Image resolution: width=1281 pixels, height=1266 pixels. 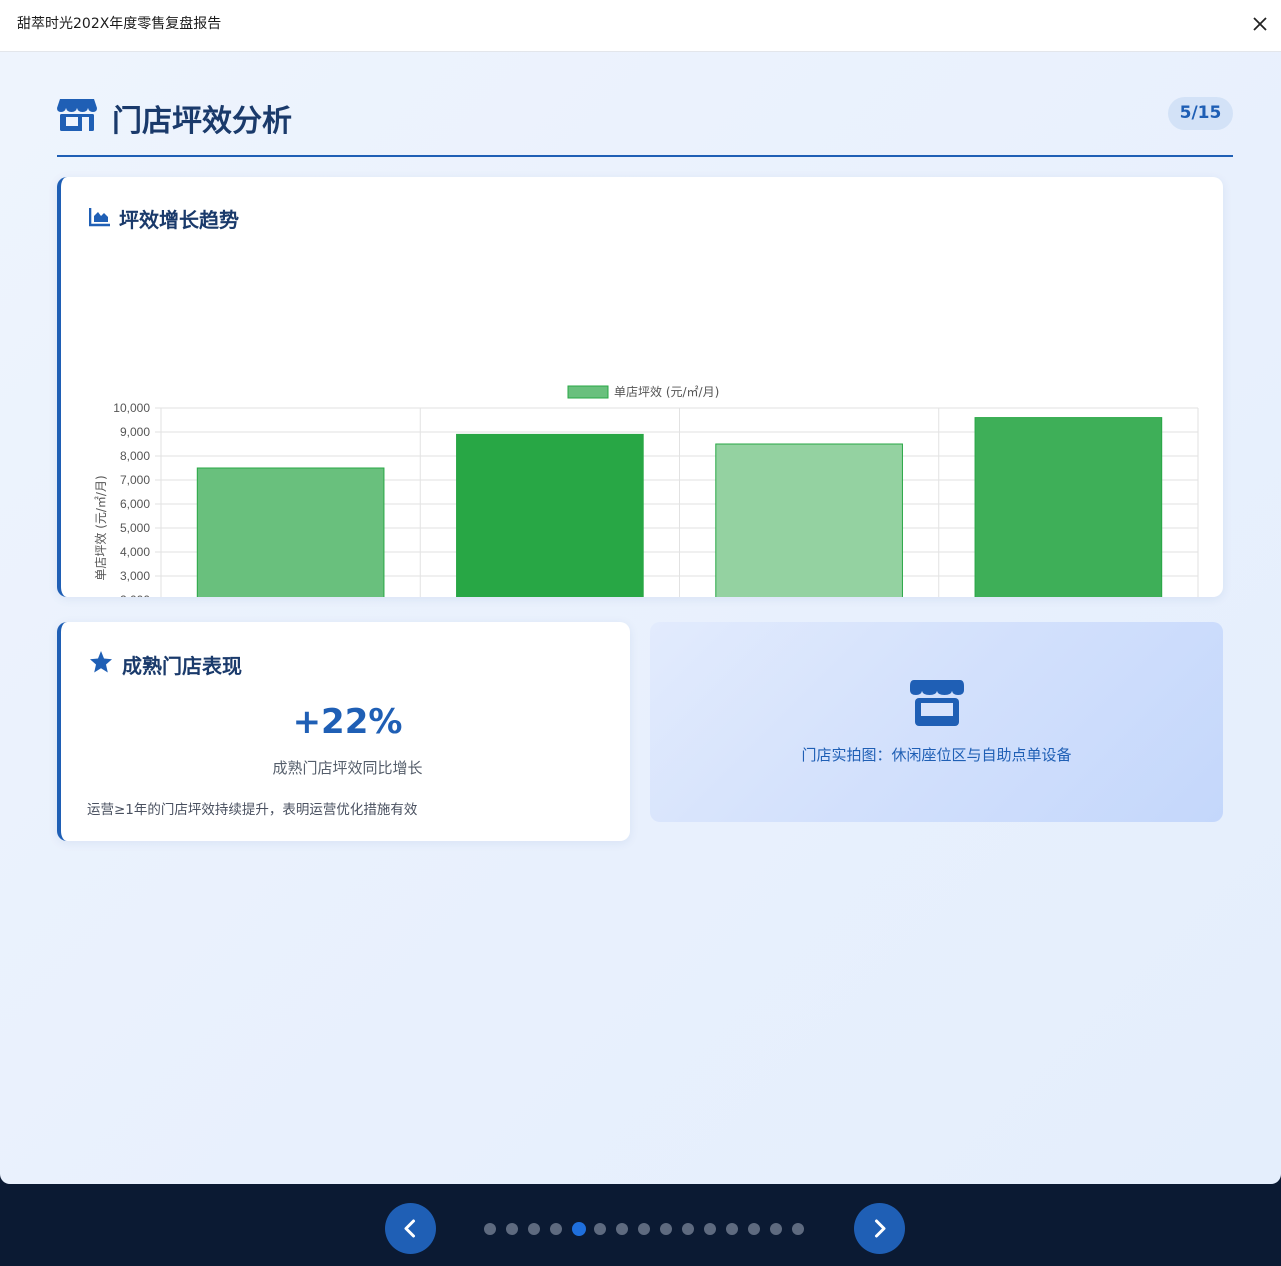 I want to click on slide-header: 门店坪效分析 5/15, so click(x=645, y=123).